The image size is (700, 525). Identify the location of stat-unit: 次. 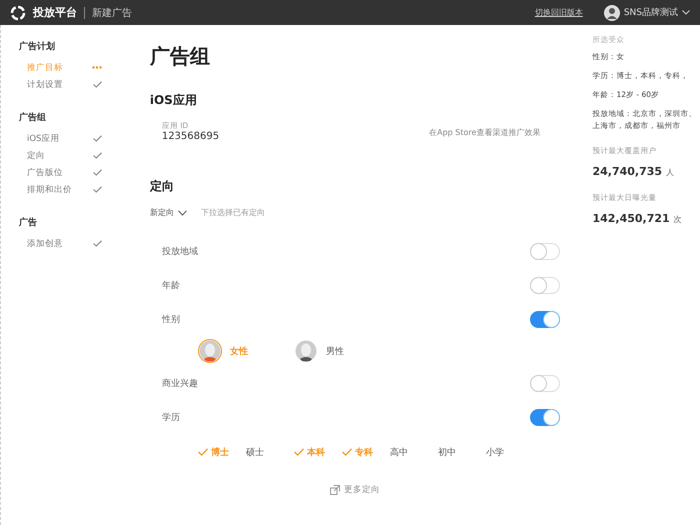
(678, 219).